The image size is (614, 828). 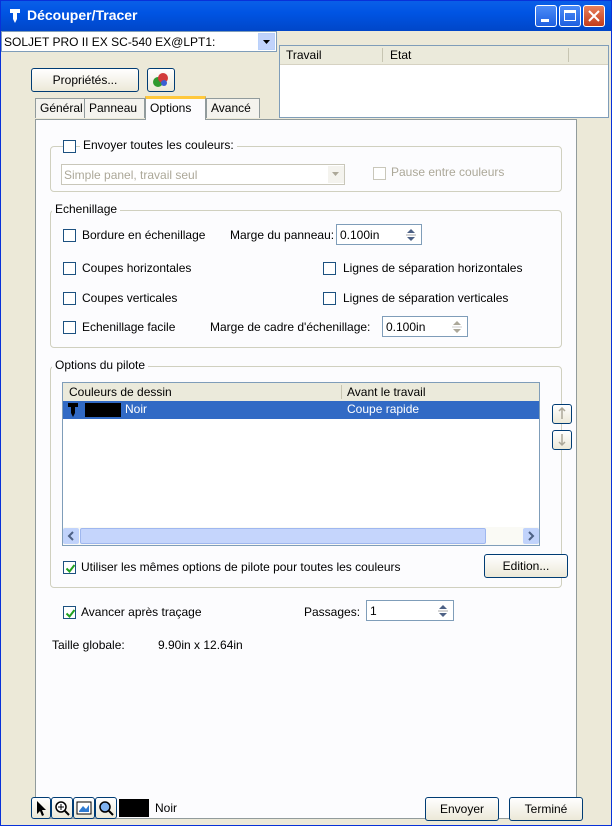 I want to click on panel-margin-input: 0.100in, so click(x=379, y=234).